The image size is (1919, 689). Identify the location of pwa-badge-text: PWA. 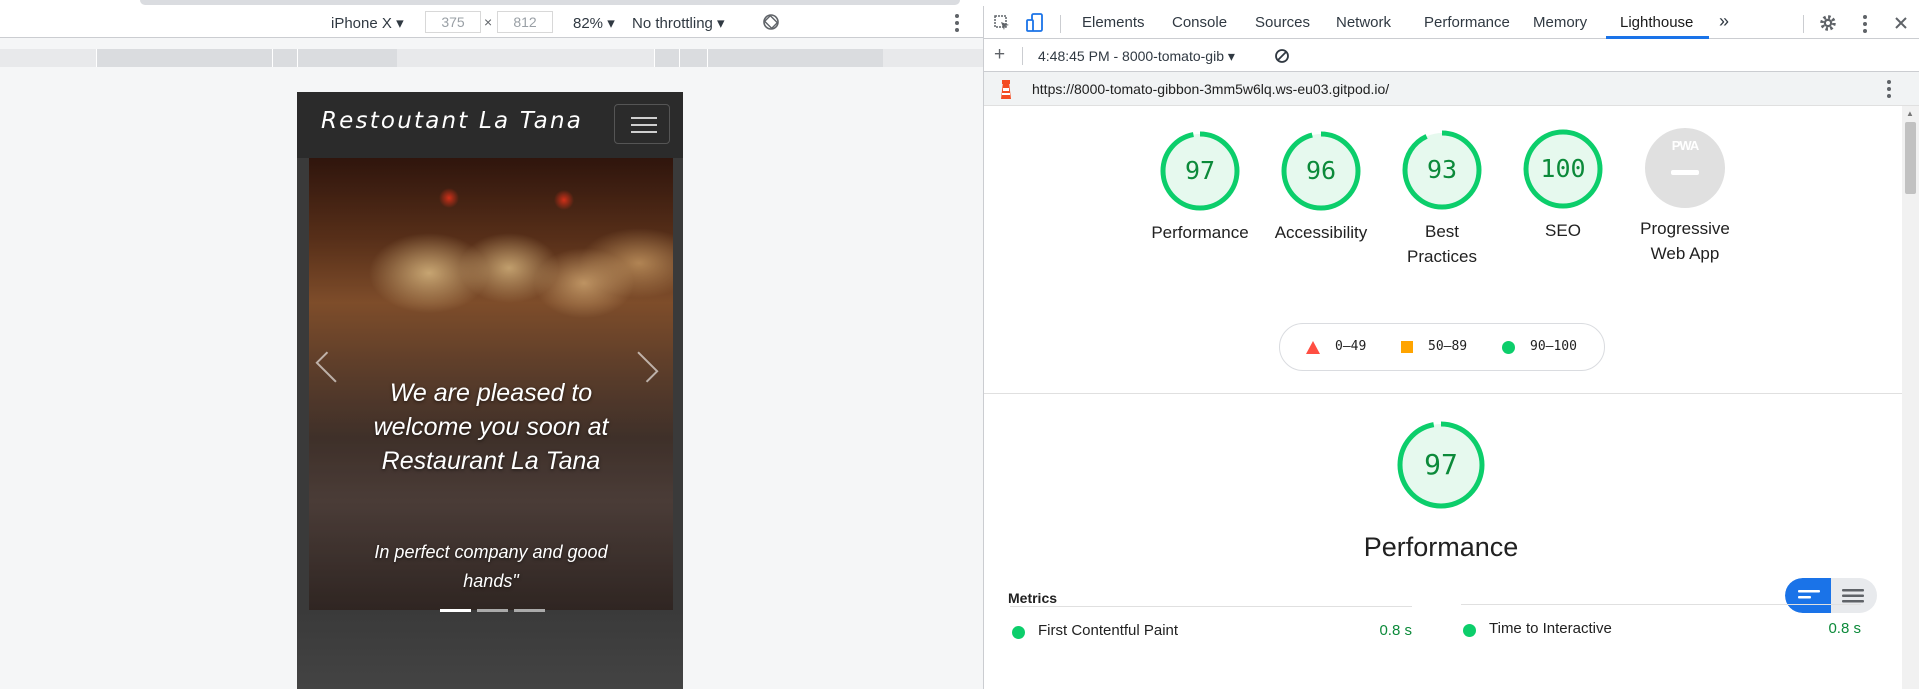
(1685, 145).